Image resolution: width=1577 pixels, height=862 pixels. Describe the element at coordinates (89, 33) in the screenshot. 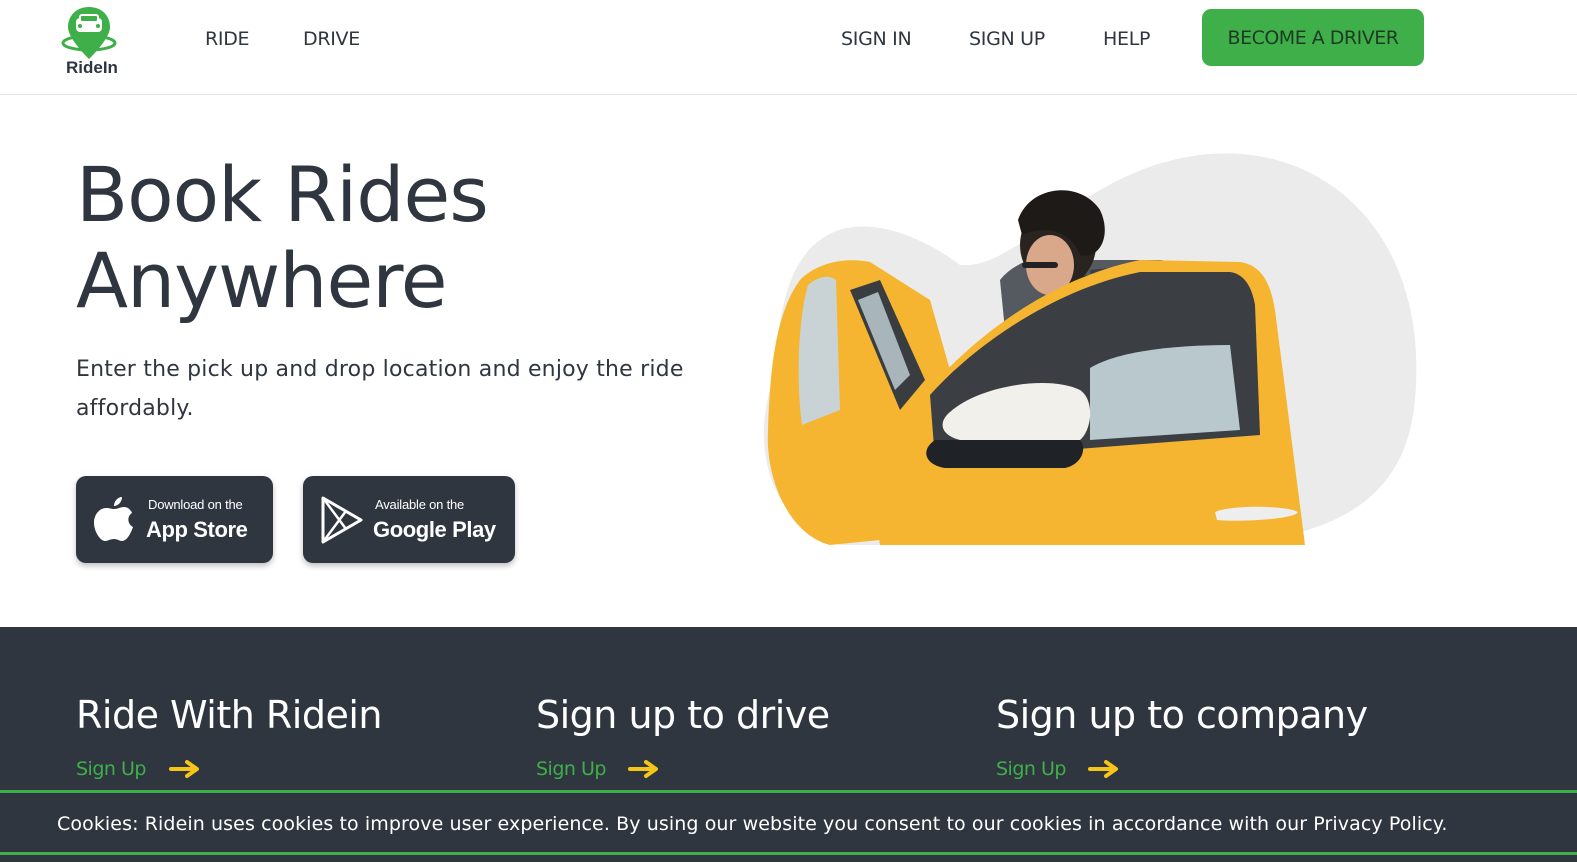

I see `location-pin-car-icon` at that location.